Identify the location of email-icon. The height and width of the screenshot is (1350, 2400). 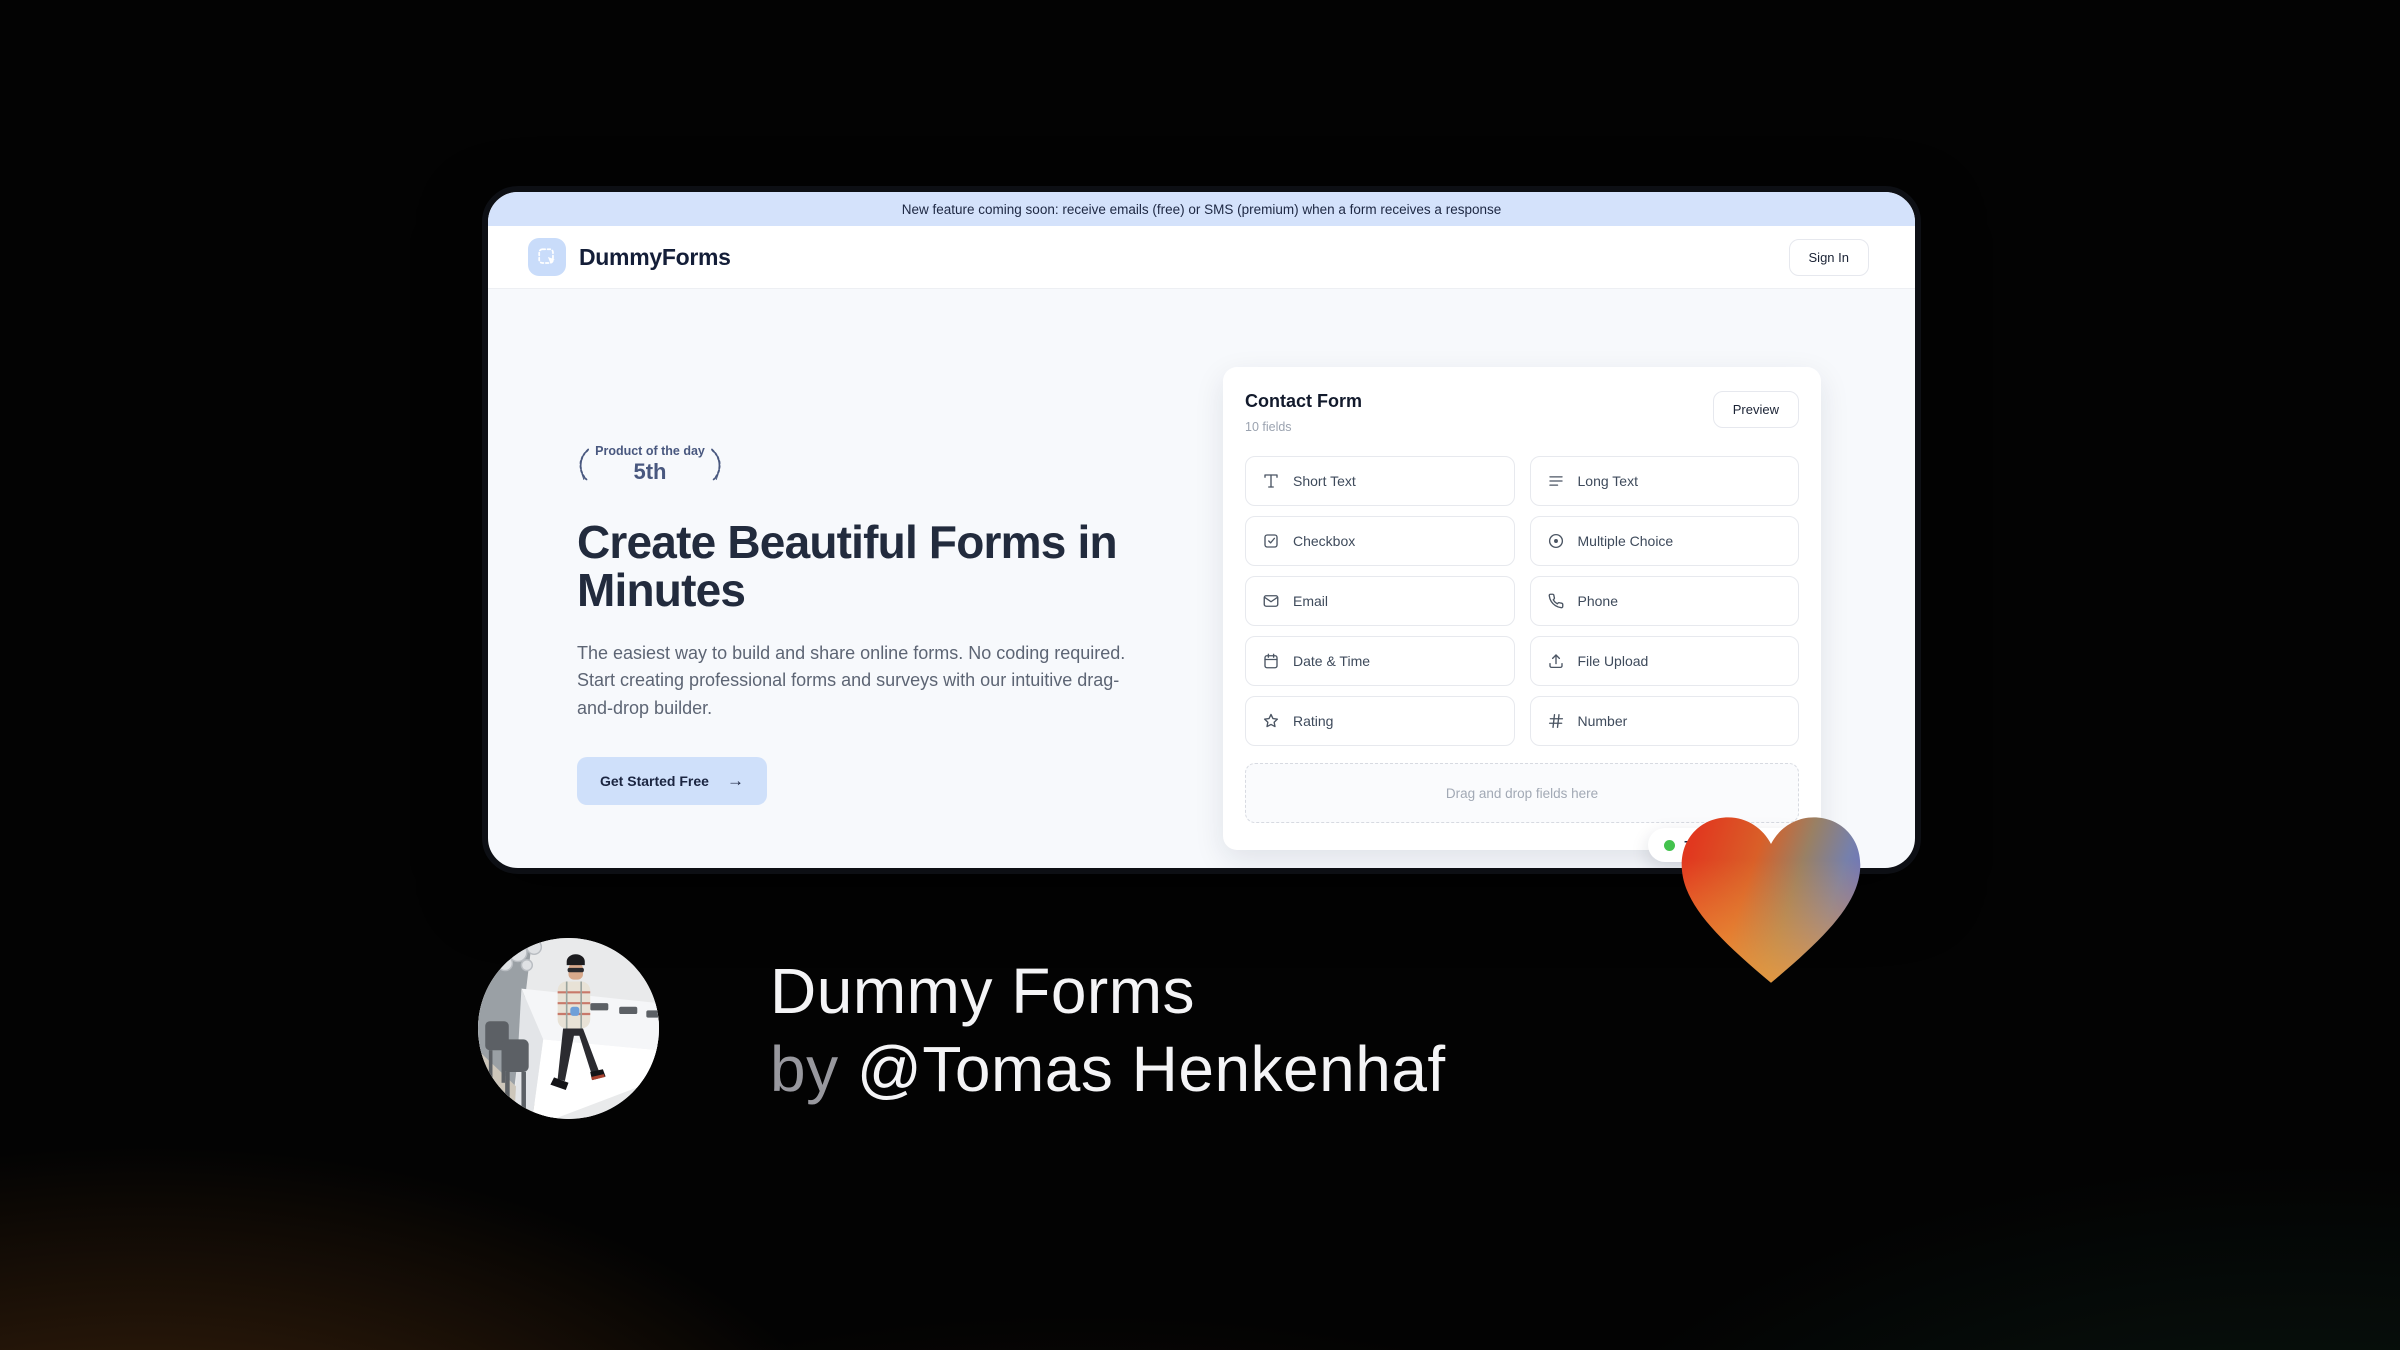
(1271, 601).